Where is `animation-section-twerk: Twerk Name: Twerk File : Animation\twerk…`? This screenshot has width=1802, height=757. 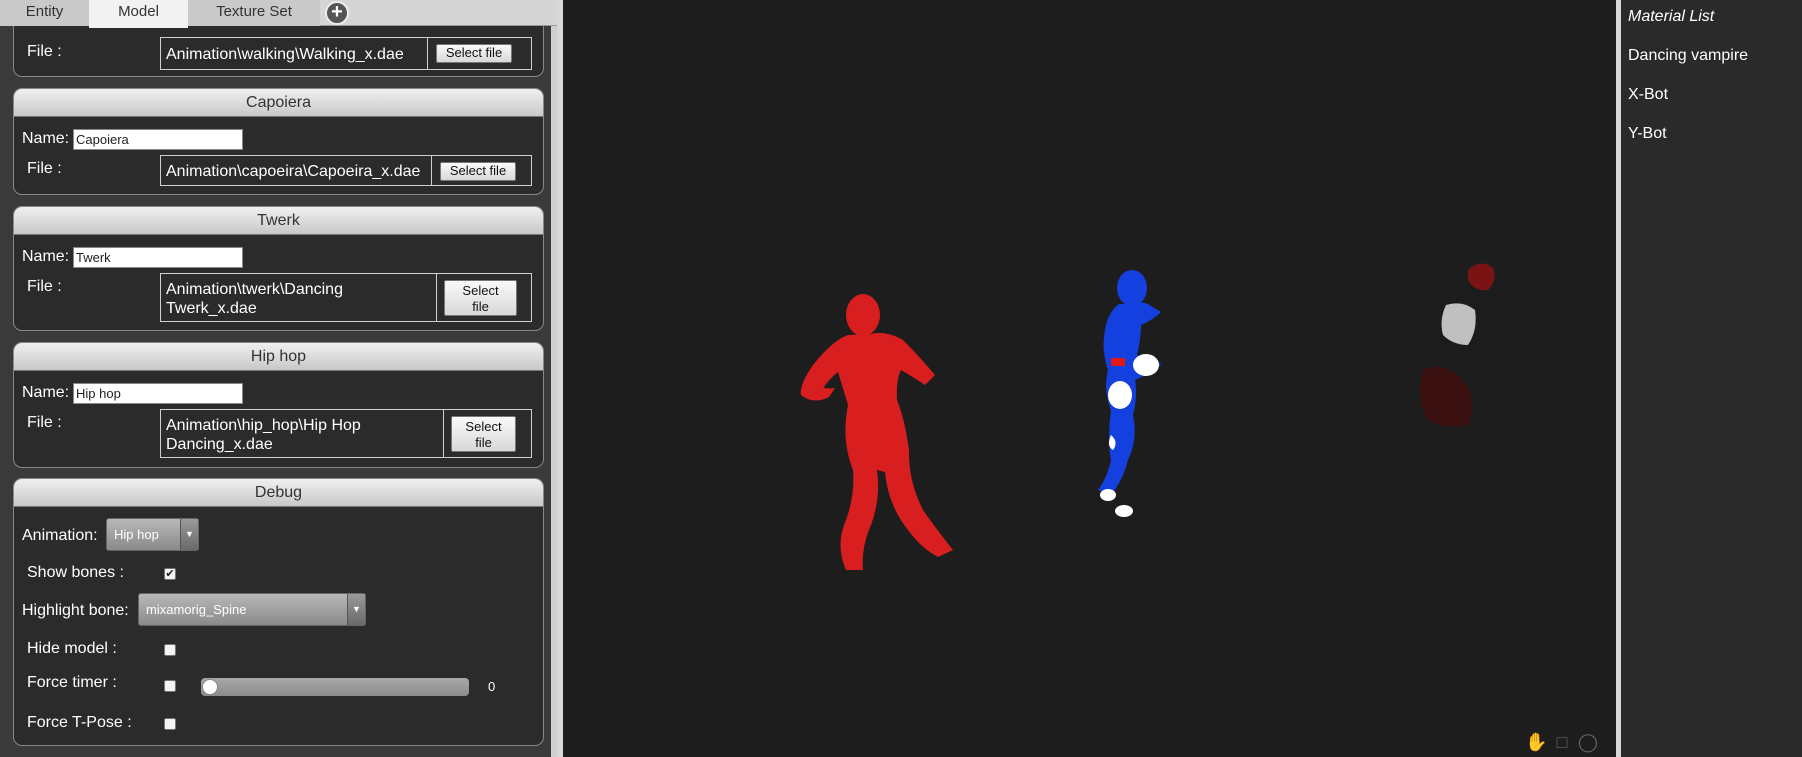 animation-section-twerk: Twerk Name: Twerk File : Animation\twerk… is located at coordinates (278, 268).